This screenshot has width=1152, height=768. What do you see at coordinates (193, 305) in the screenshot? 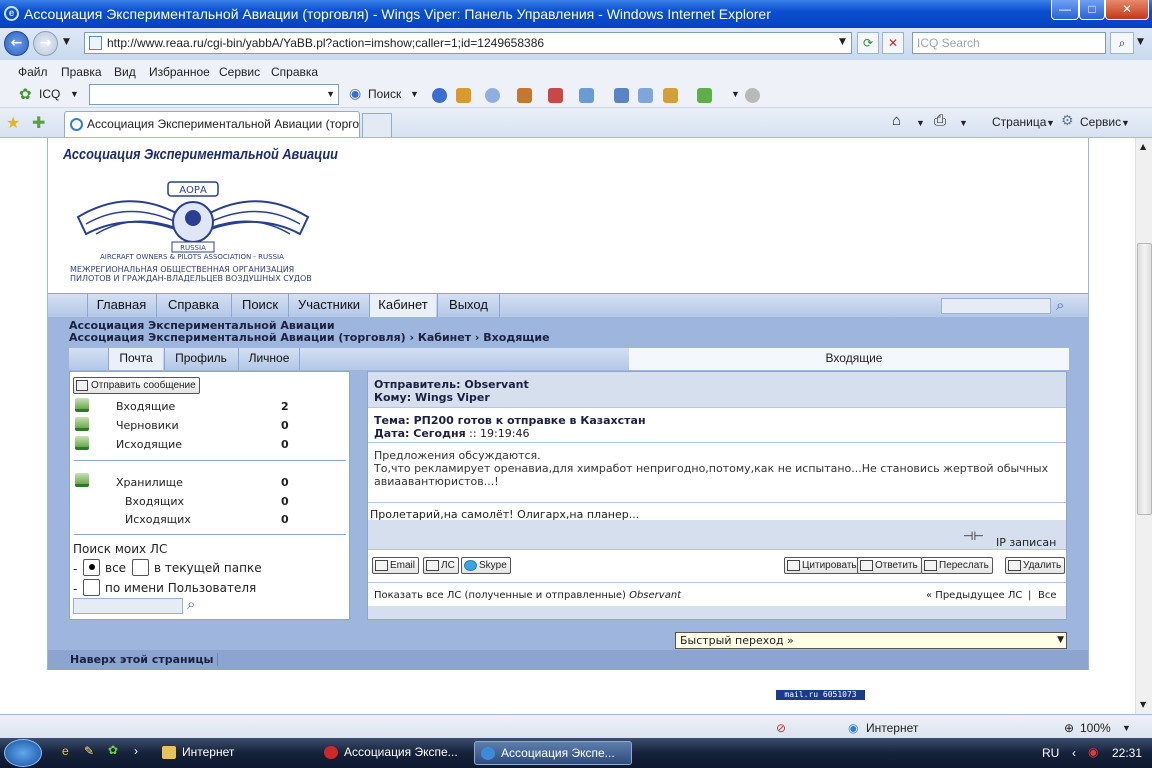
I see `nav-help: Справка` at bounding box center [193, 305].